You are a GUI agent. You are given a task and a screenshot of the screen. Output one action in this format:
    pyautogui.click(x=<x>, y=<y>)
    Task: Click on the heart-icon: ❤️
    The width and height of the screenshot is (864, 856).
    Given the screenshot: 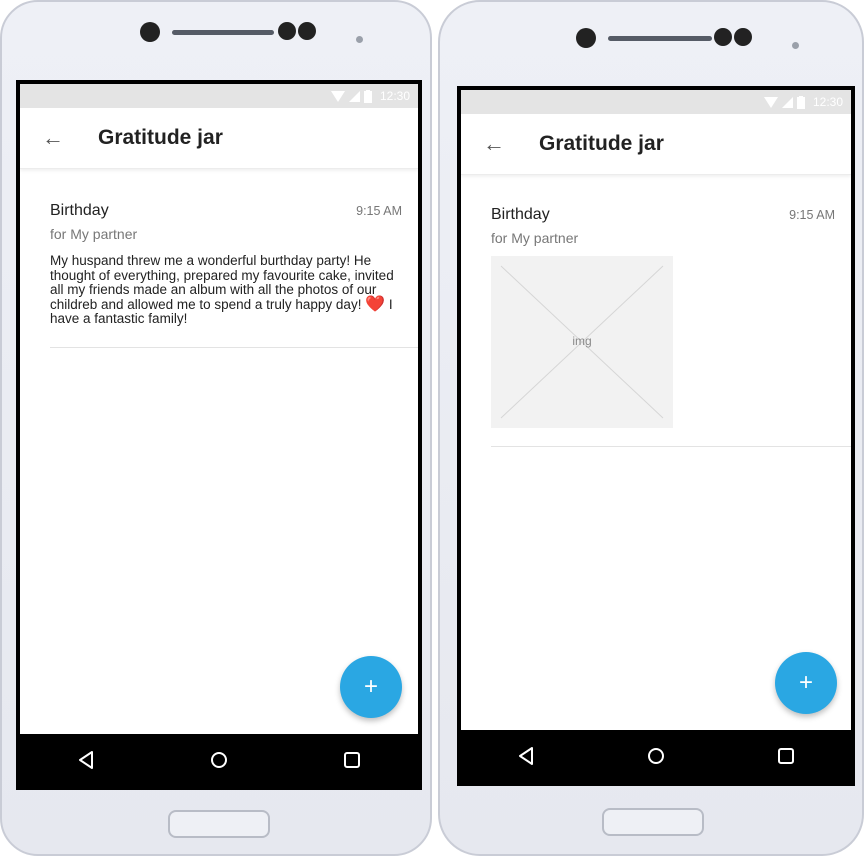 What is the action you would take?
    pyautogui.click(x=375, y=304)
    